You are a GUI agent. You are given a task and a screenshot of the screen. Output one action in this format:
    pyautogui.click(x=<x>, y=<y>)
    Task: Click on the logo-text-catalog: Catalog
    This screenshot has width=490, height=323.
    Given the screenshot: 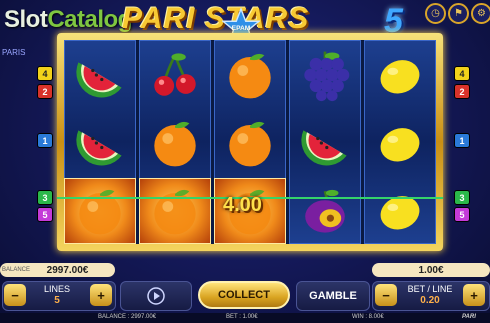 What is the action you would take?
    pyautogui.click(x=89, y=19)
    